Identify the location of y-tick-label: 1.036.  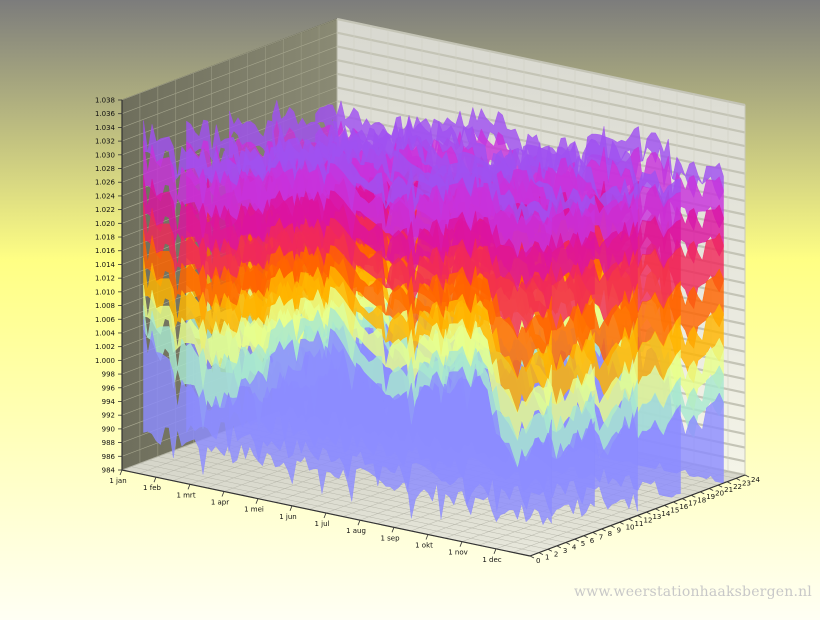
(105, 114).